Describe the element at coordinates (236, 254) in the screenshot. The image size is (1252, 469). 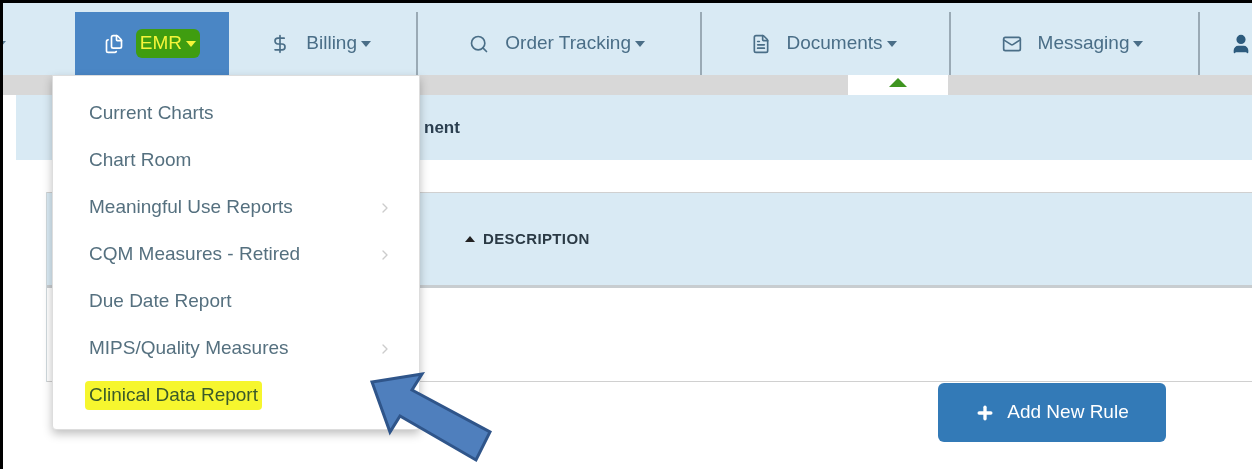
I see `menu-item: CQM Measures - Retired` at that location.